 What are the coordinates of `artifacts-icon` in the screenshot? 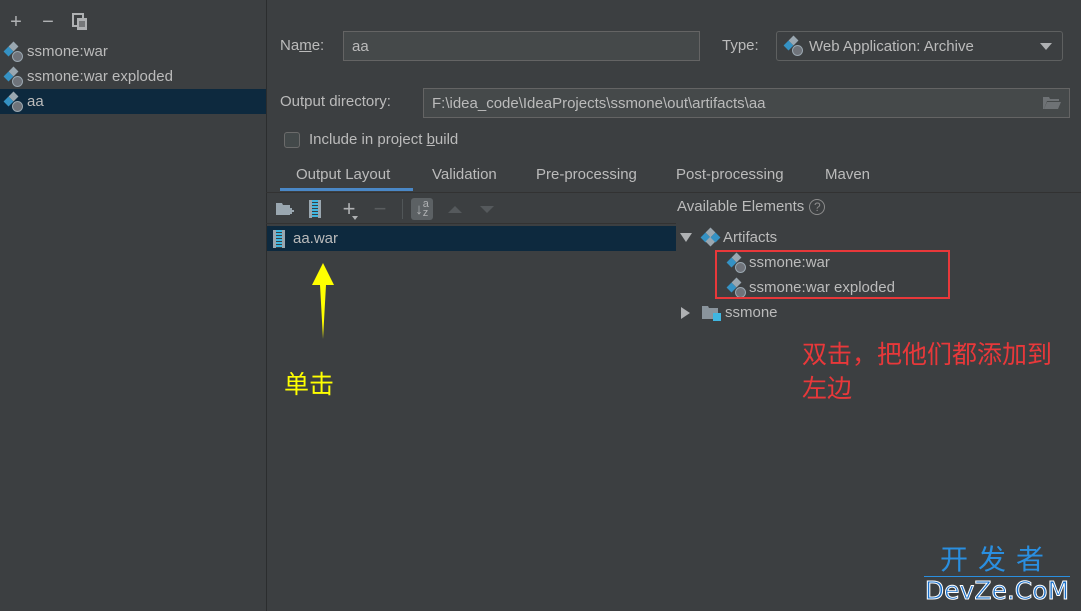 It's located at (710, 237).